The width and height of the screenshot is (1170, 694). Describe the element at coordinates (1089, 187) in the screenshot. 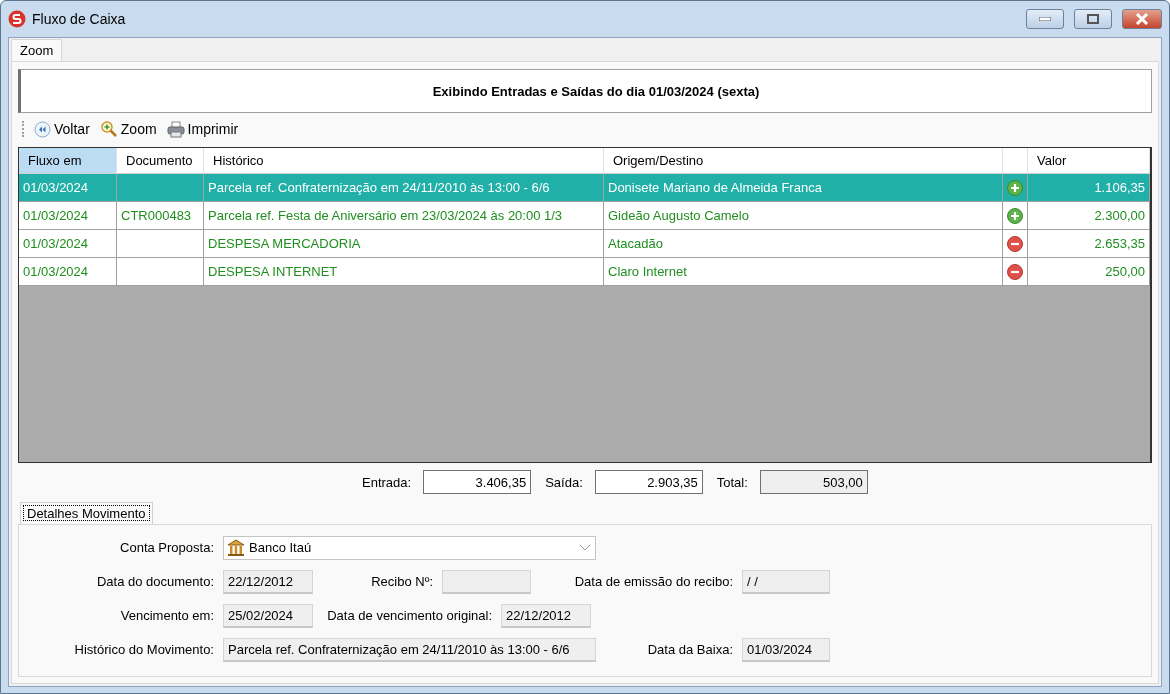

I see `table-cell: 1.106,35` at that location.